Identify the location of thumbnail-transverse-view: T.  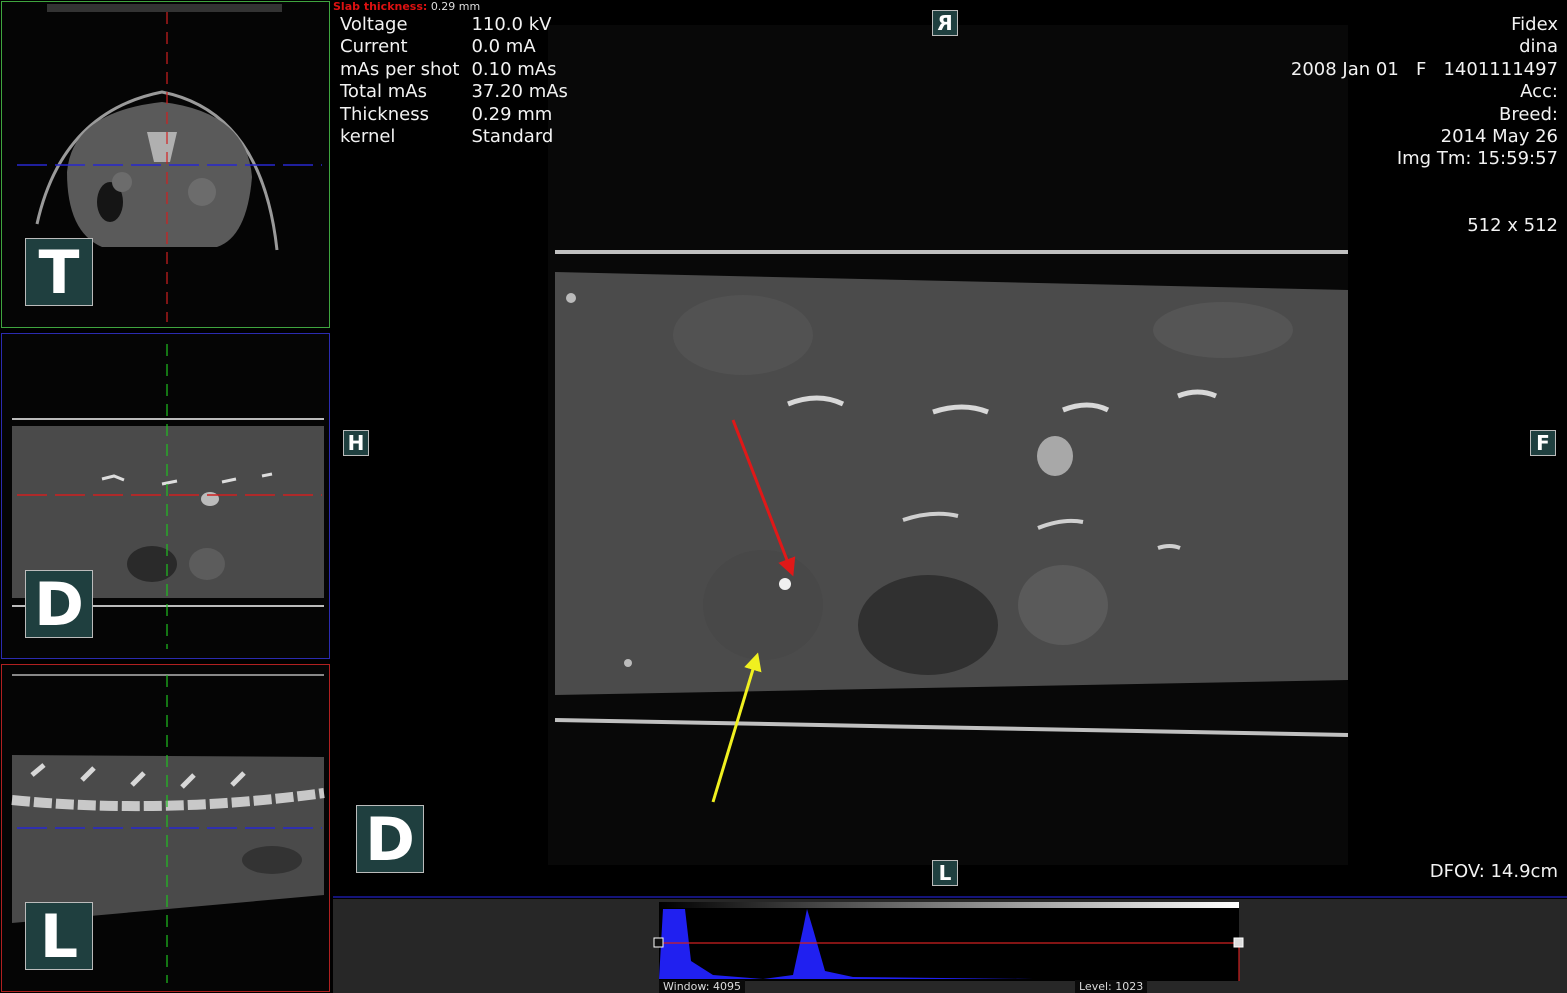
(165, 164).